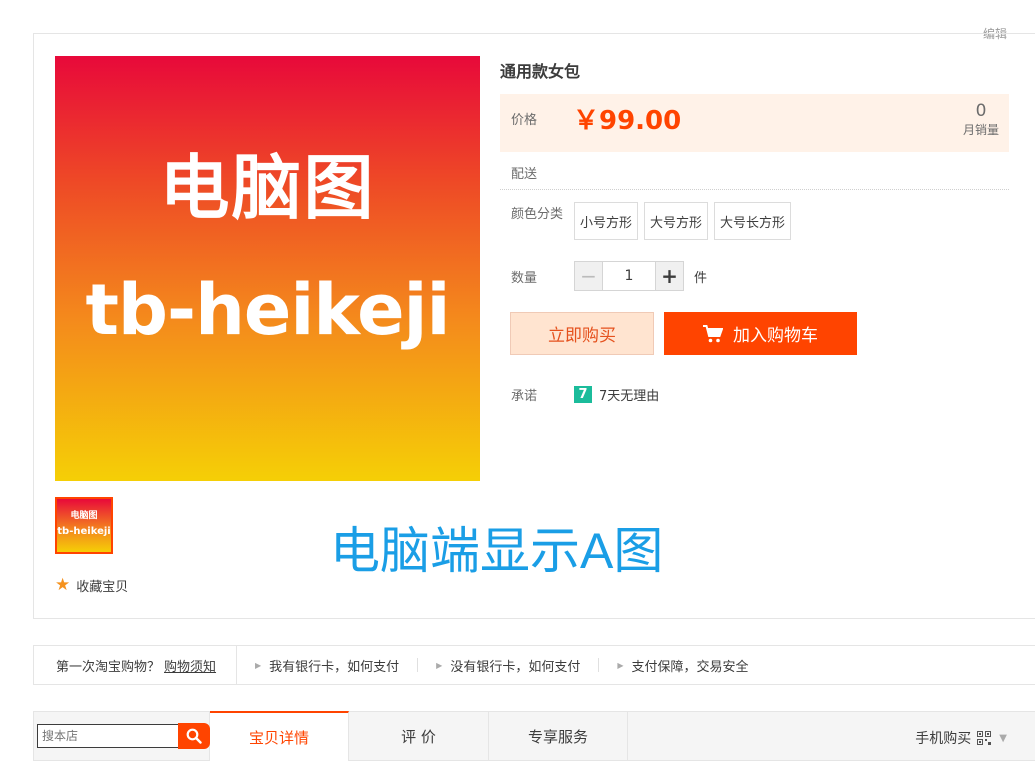 The width and height of the screenshot is (1035, 776). Describe the element at coordinates (558, 736) in the screenshot. I see `tab-exclusive-services: 专享服务` at that location.